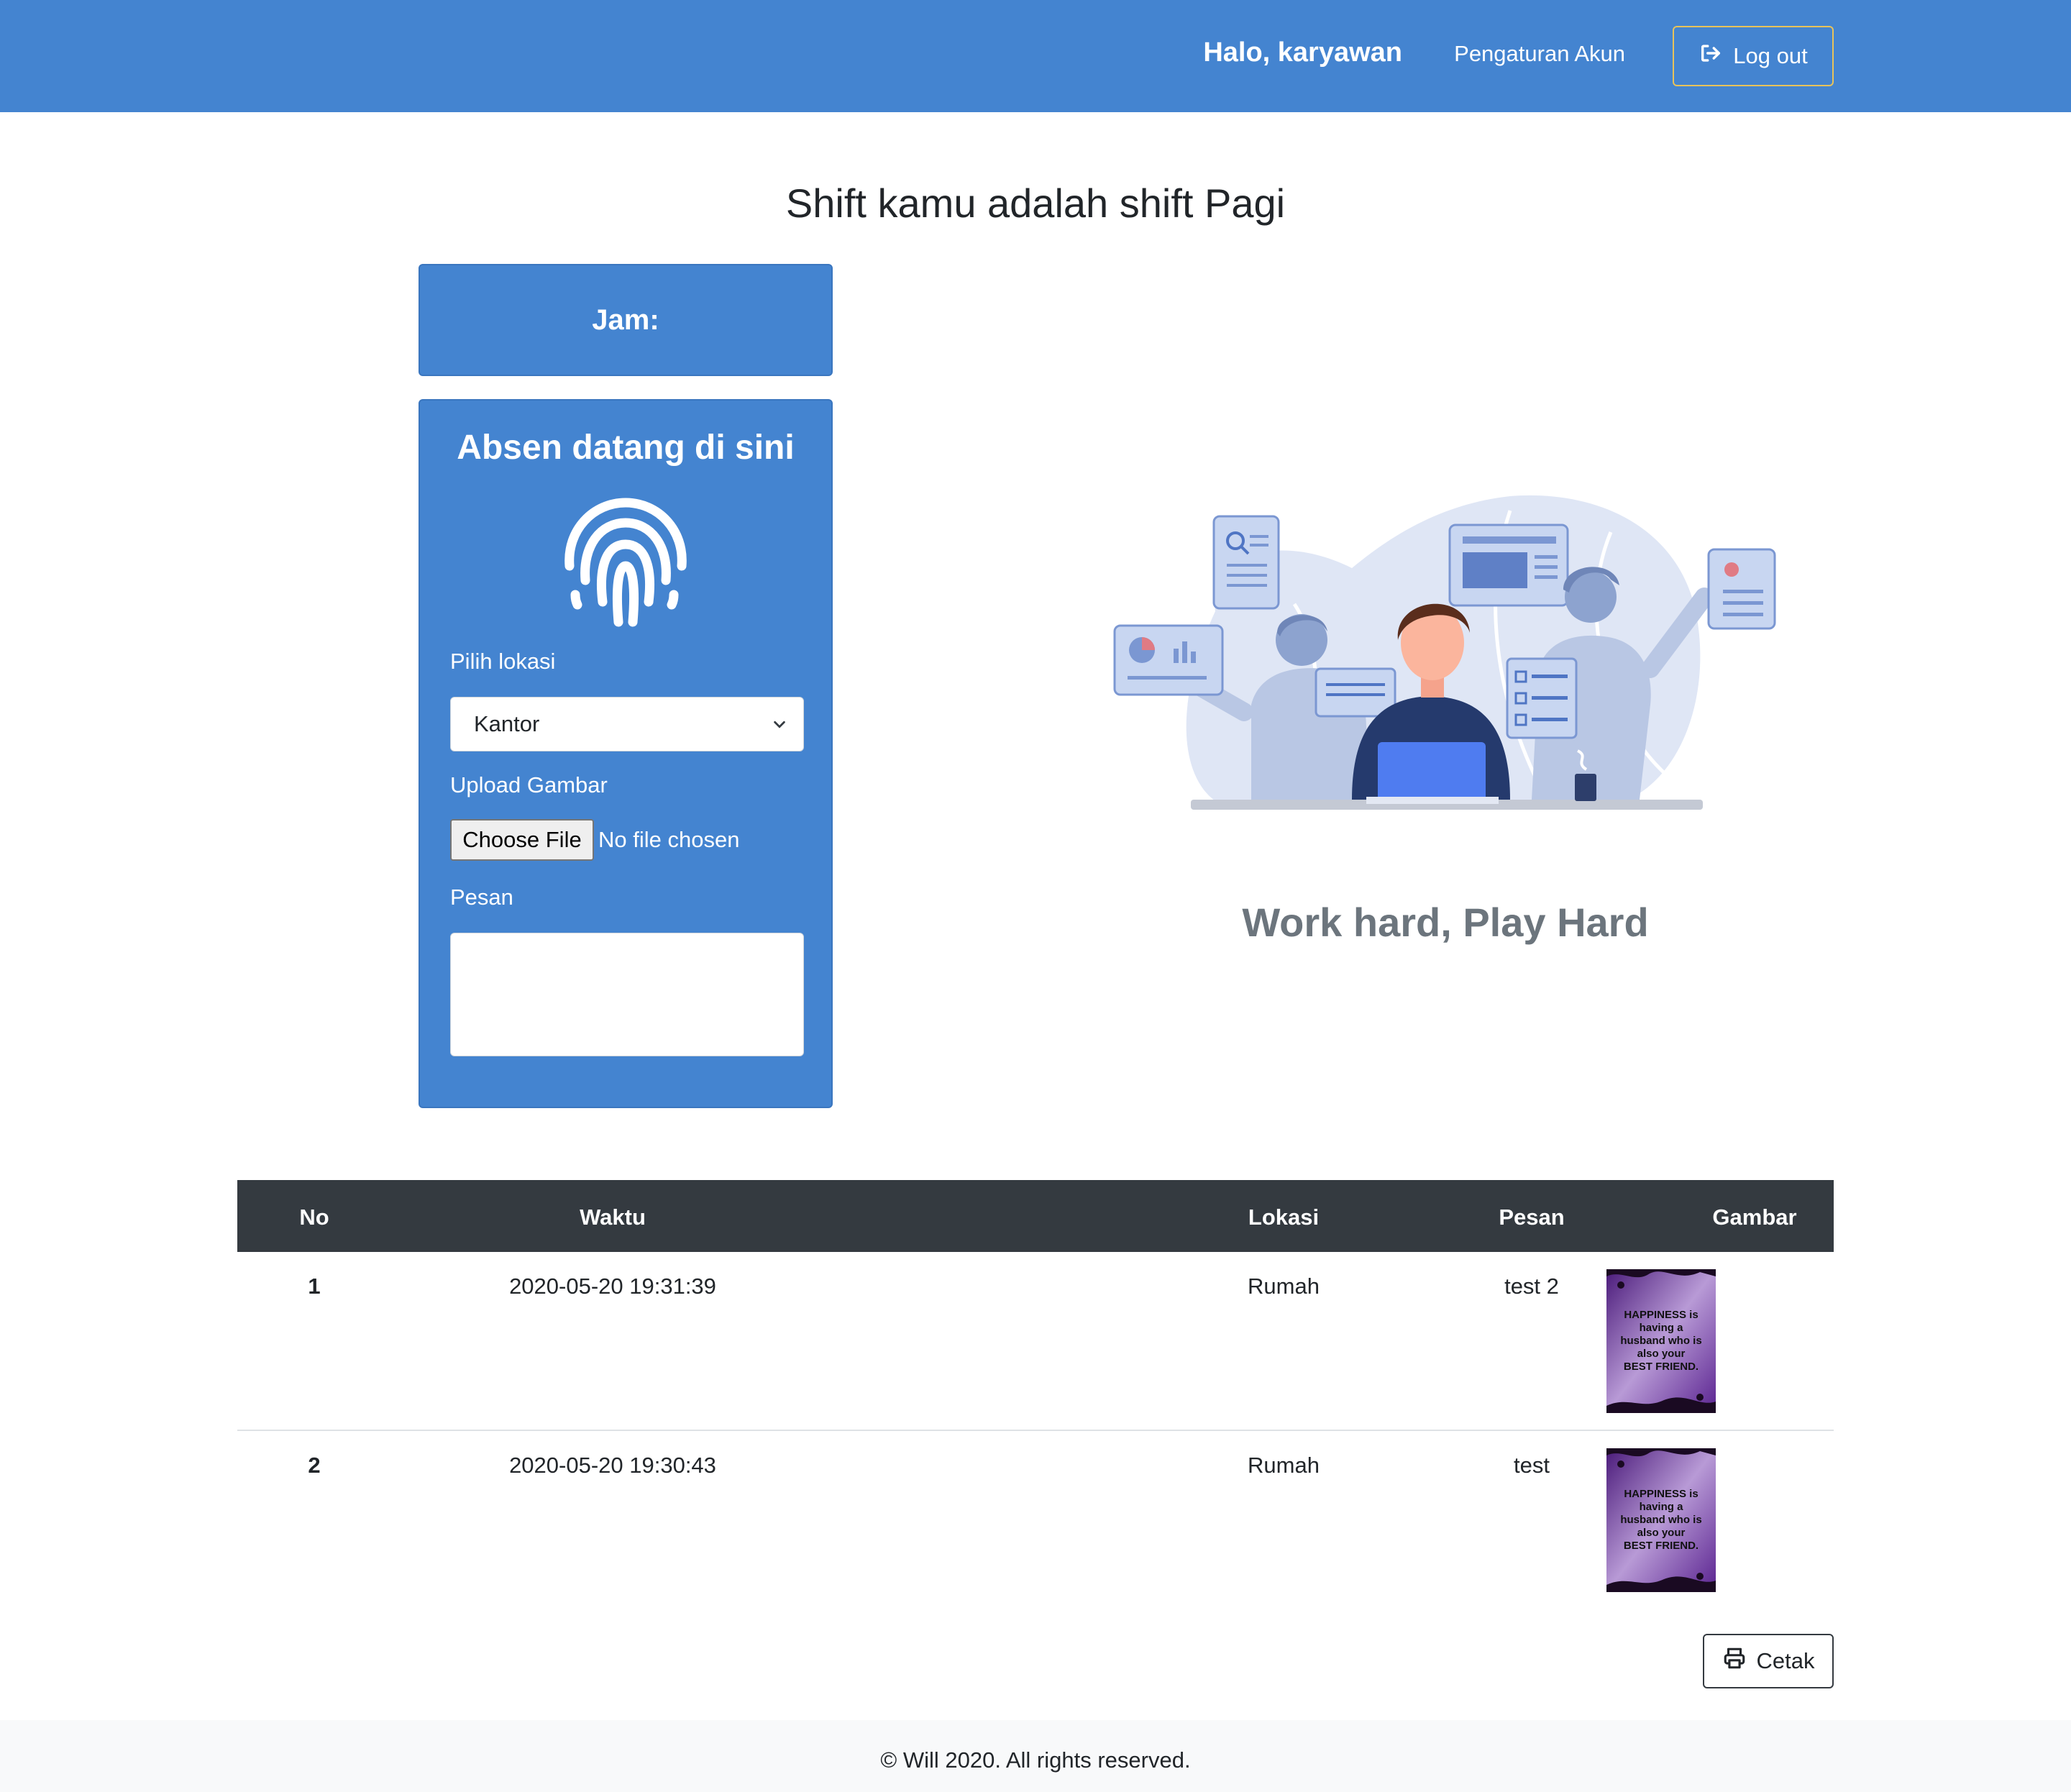  What do you see at coordinates (1035, 203) in the screenshot?
I see `page-title: Shift kamu adalah shift Pagi` at bounding box center [1035, 203].